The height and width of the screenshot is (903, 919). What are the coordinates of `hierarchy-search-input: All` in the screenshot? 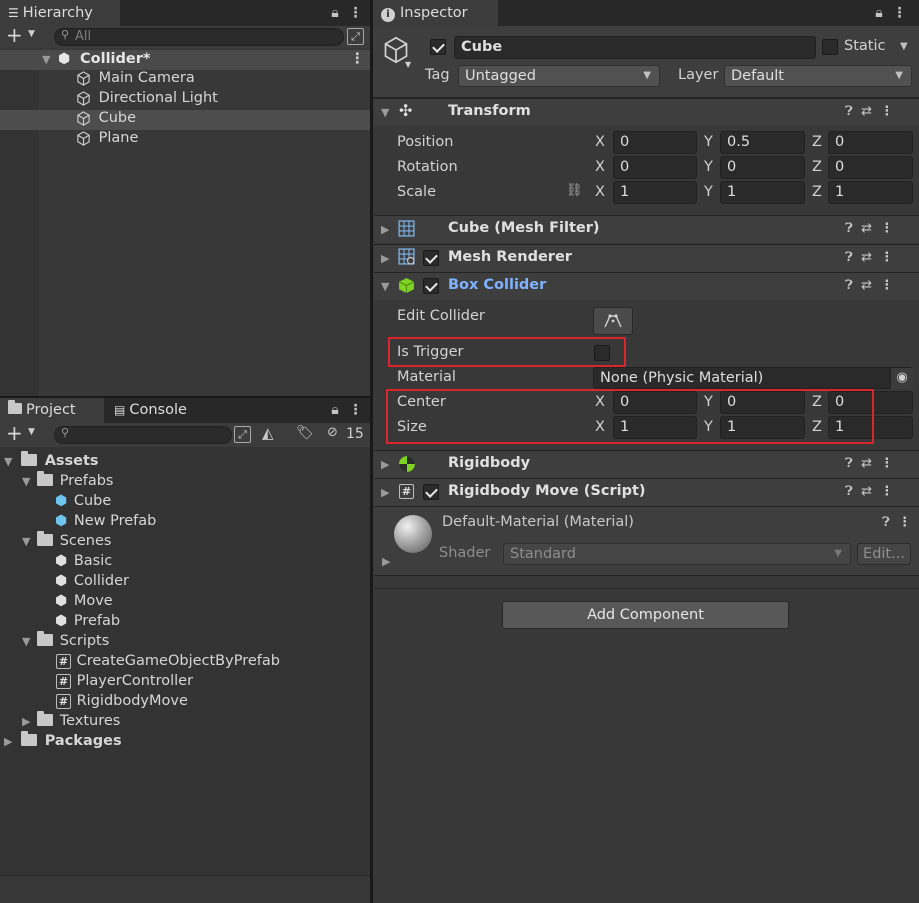 It's located at (83, 36).